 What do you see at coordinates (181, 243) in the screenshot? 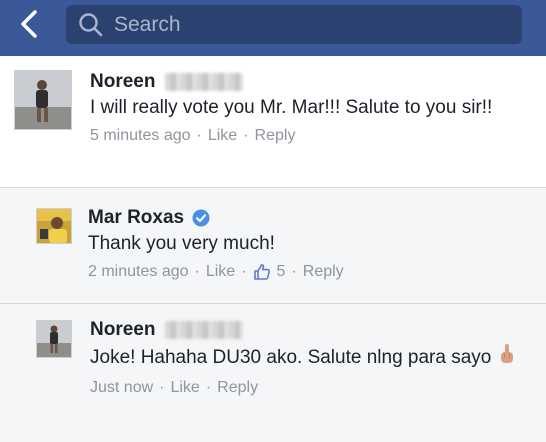
I see `comment-text: Thank you very much!` at bounding box center [181, 243].